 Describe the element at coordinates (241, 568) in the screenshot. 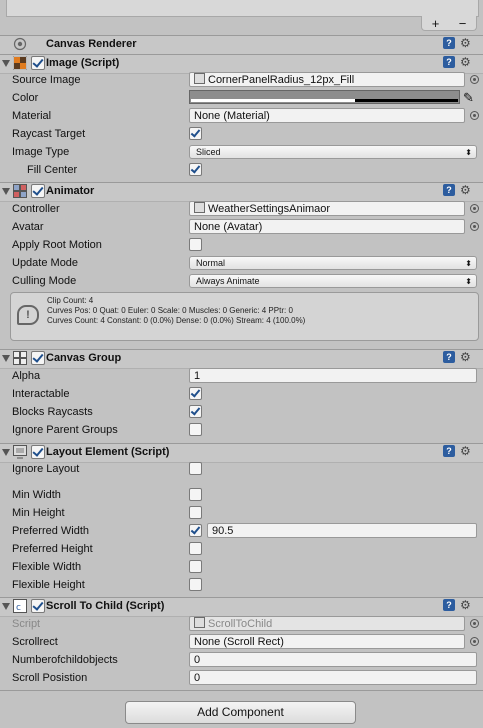

I see `flex-width-row: Flexible Width` at that location.